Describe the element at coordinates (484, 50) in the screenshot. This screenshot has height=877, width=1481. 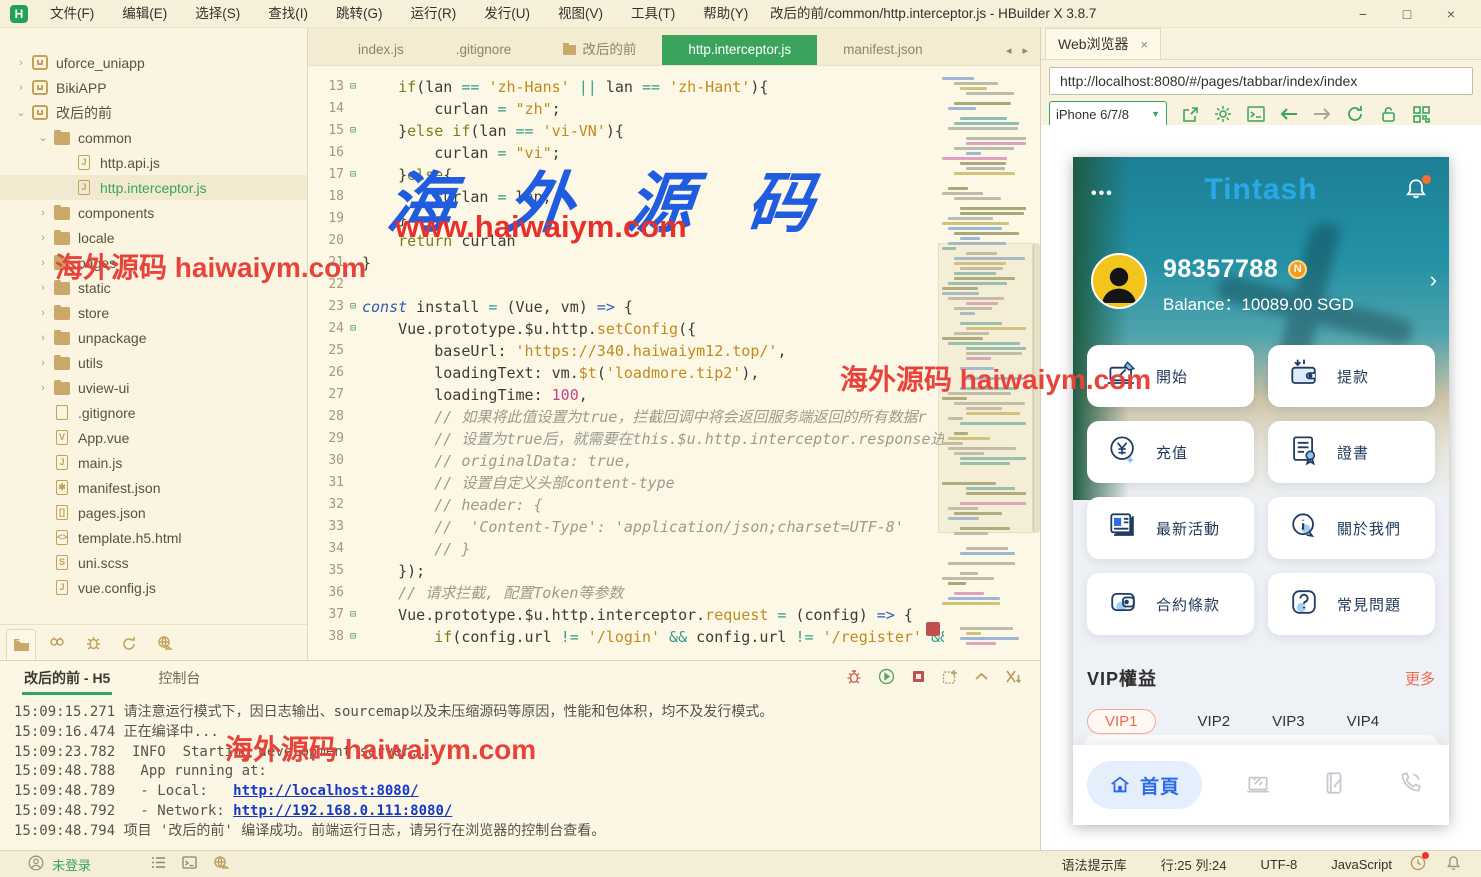
I see `editor-tab: .gitignore` at that location.